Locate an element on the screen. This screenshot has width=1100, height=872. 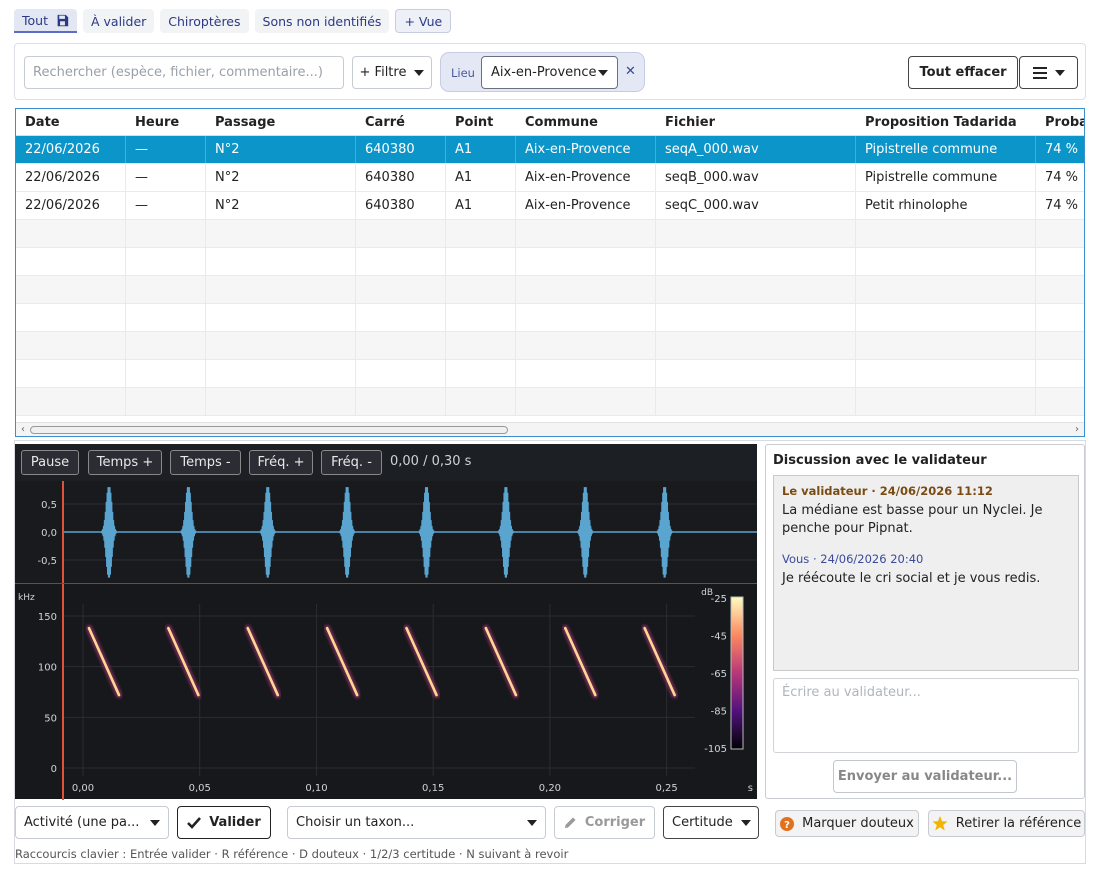
tab-tout: Tout is located at coordinates (45, 21).